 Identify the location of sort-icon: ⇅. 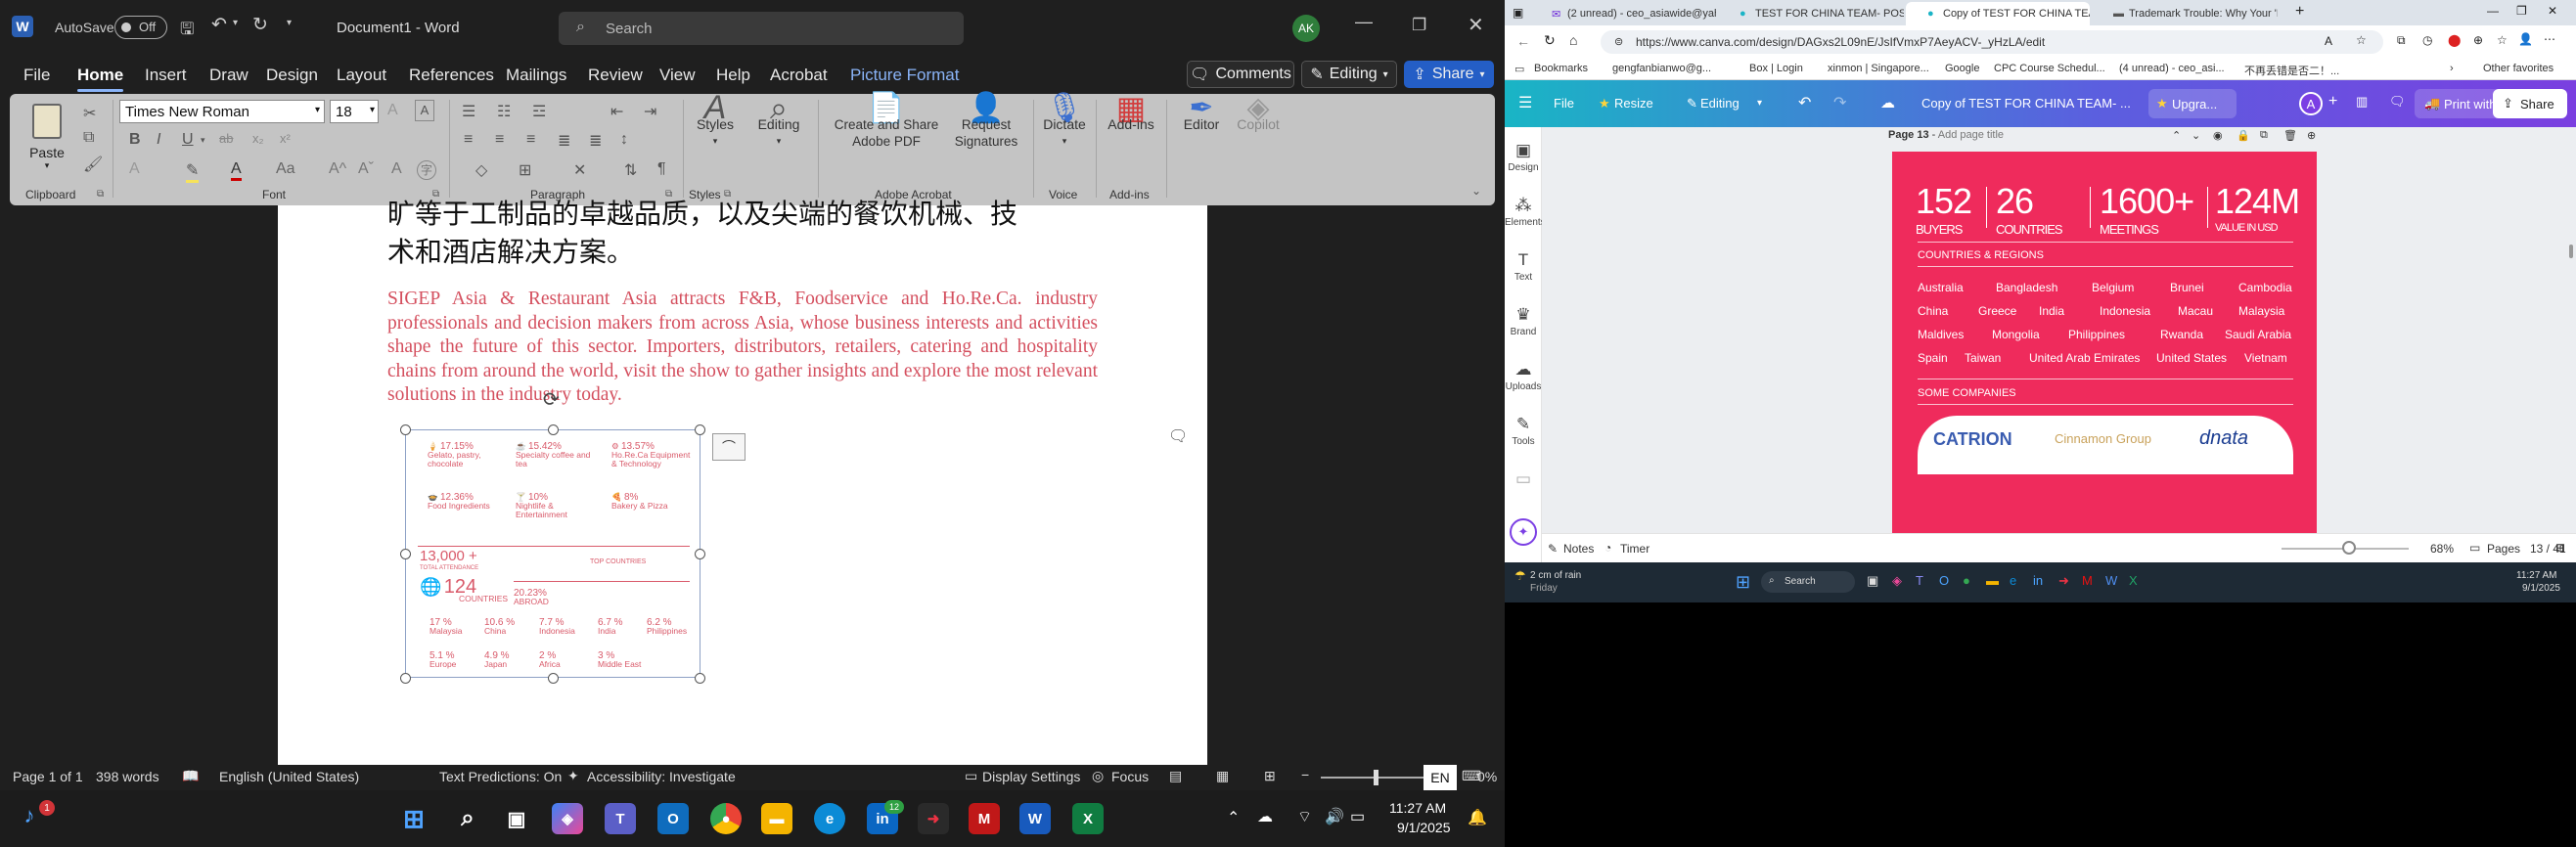
(630, 170).